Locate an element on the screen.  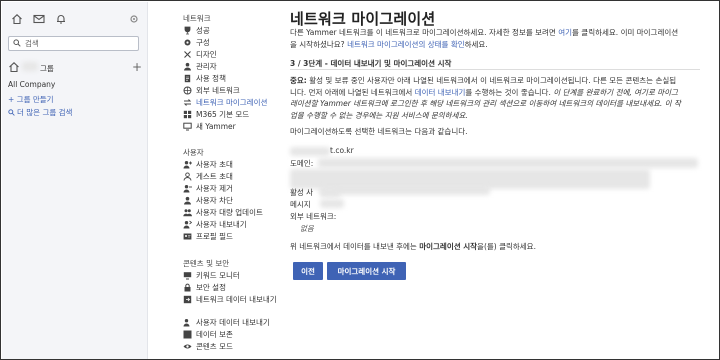
field-messages-label: 메시지 is located at coordinates (300, 204).